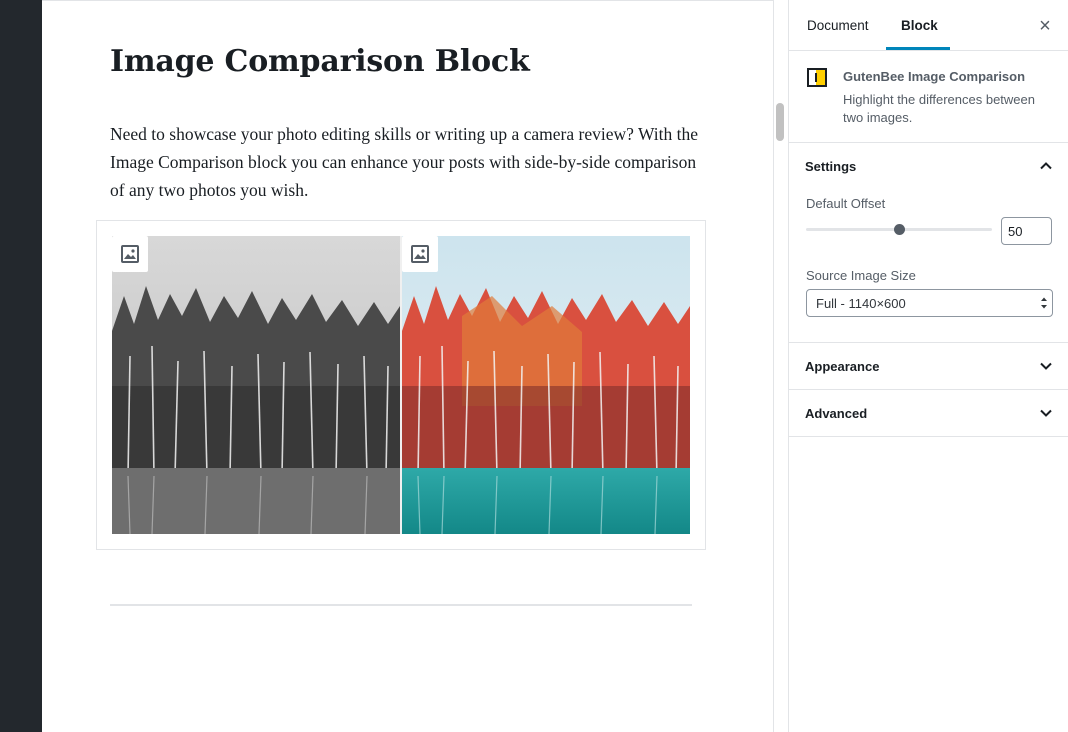  I want to click on slider-handle, so click(899, 229).